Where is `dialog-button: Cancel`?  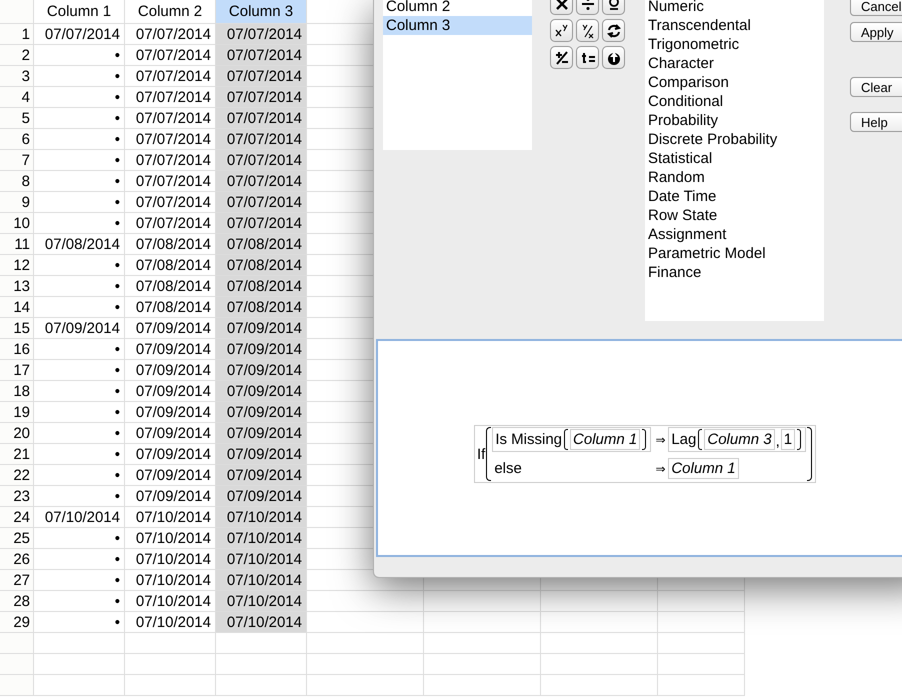 dialog-button: Cancel is located at coordinates (876, 8).